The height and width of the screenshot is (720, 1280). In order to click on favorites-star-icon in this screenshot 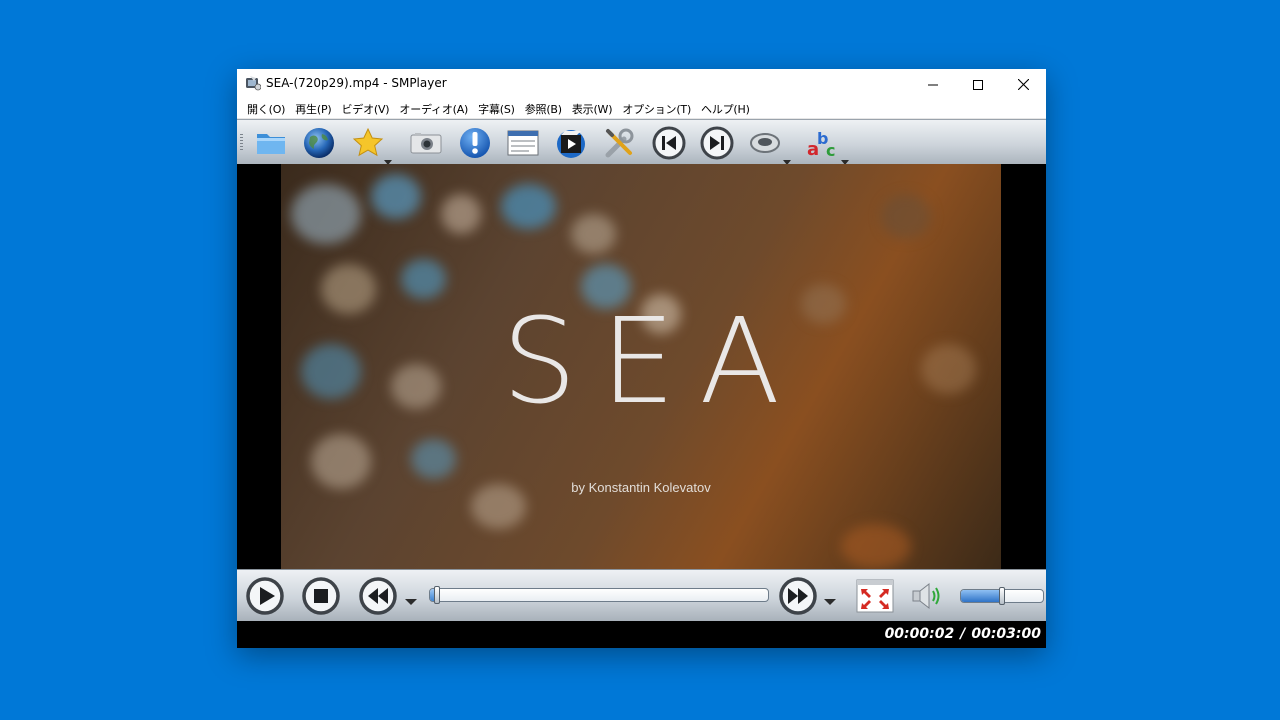, I will do `click(368, 143)`.